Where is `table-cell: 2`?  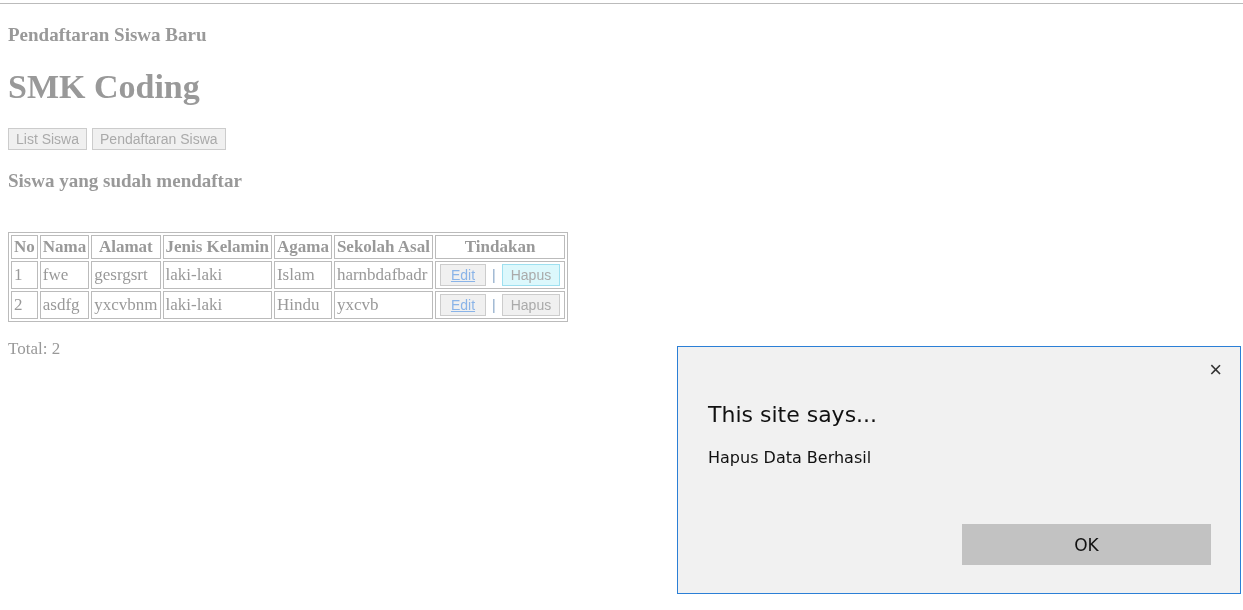
table-cell: 2 is located at coordinates (24, 305).